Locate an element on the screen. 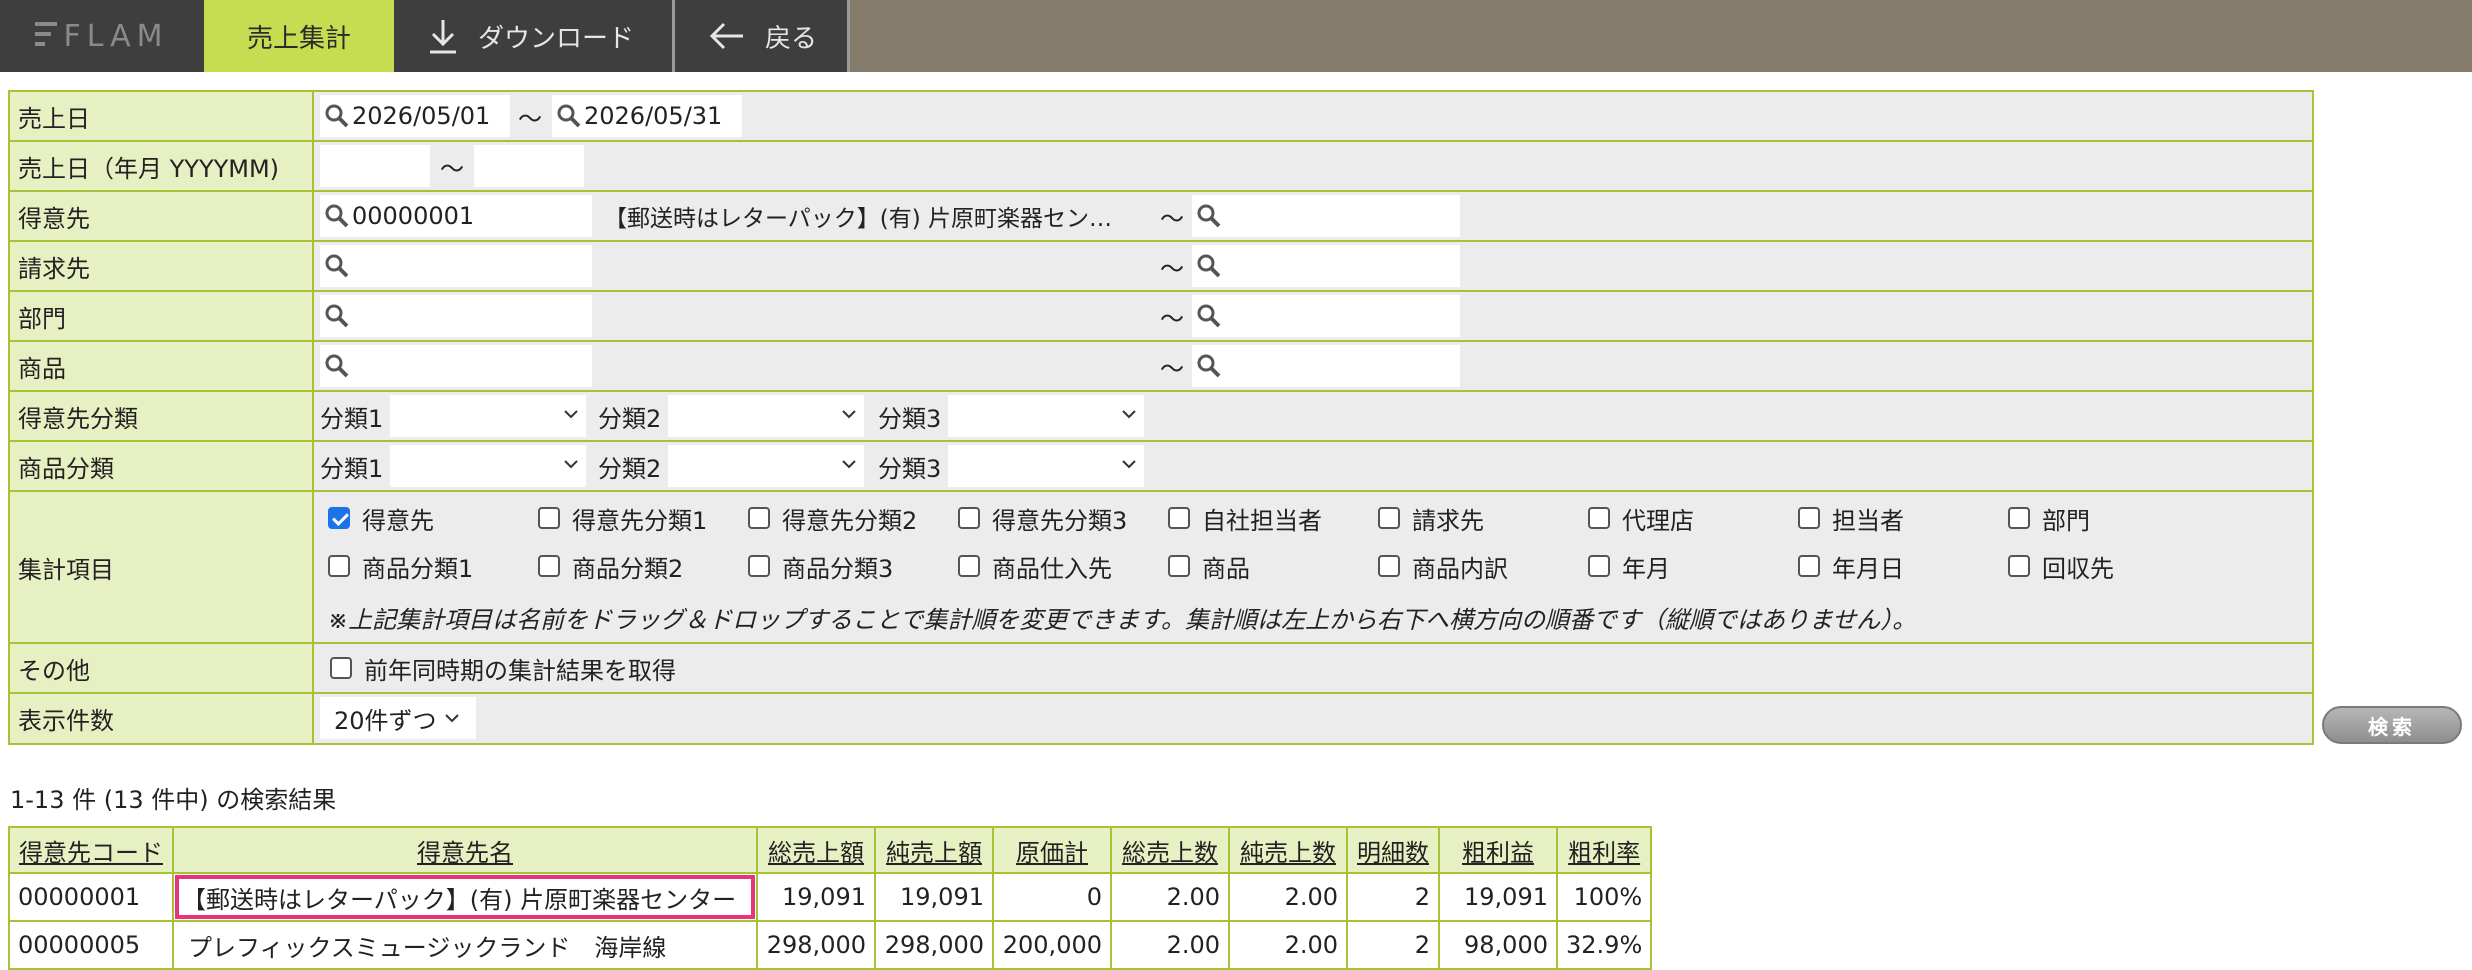  aggregate-checkbox: 商品 is located at coordinates (1209, 566).